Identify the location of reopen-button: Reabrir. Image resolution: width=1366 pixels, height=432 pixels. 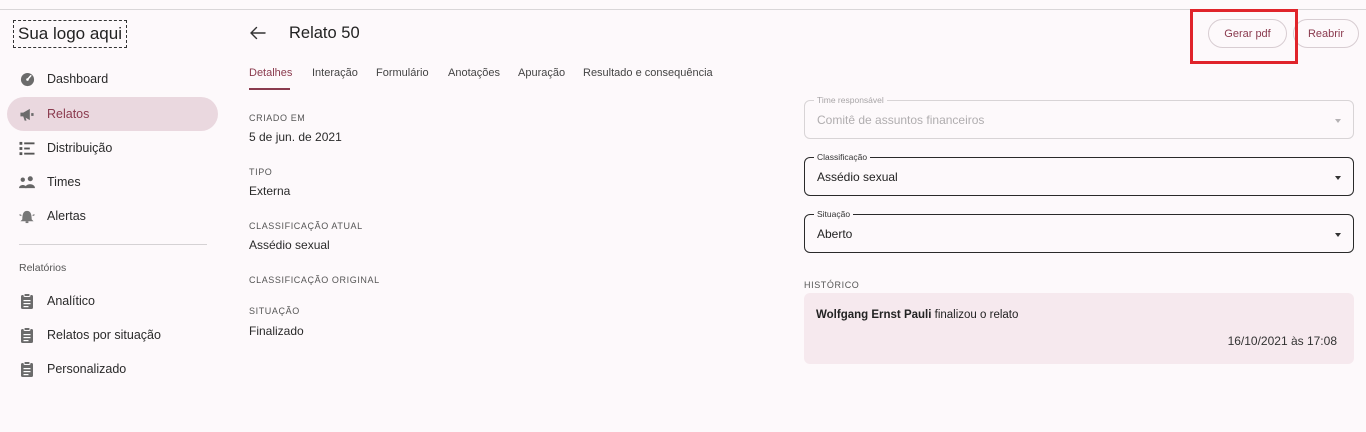
(1326, 33).